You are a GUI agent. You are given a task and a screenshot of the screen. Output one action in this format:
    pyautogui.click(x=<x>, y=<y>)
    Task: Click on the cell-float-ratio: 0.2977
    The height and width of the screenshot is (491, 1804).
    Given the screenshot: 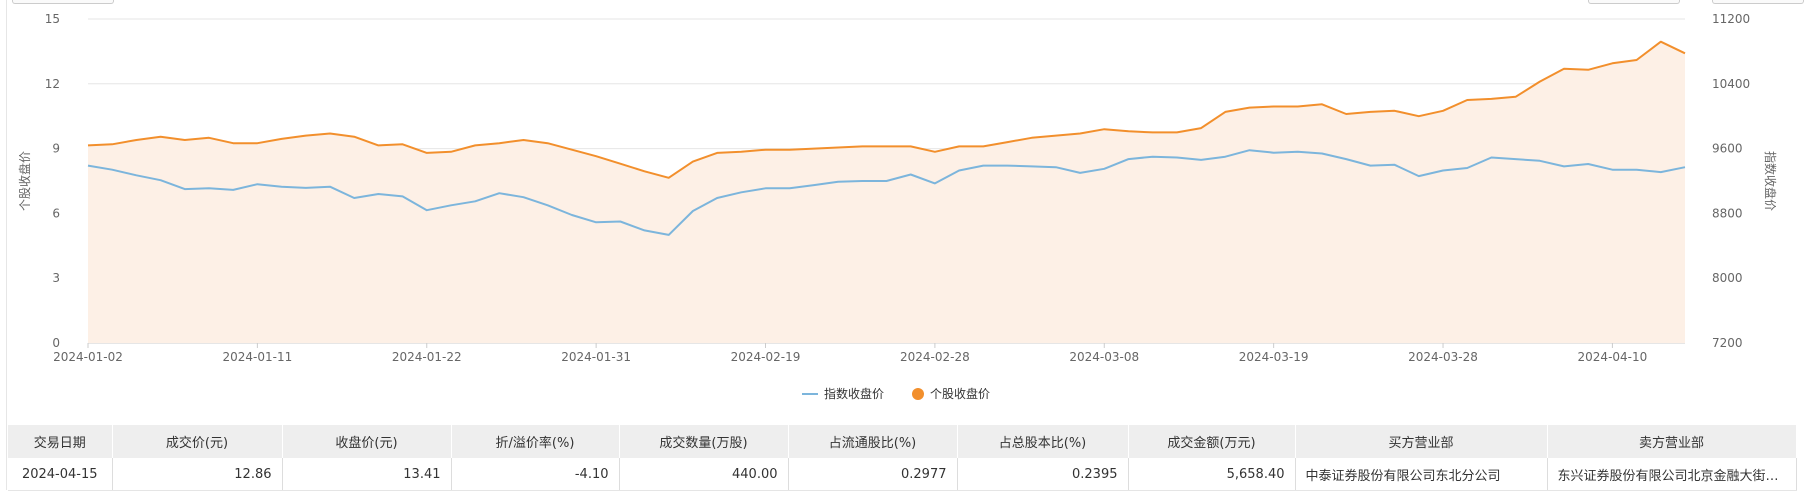 What is the action you would take?
    pyautogui.click(x=873, y=474)
    